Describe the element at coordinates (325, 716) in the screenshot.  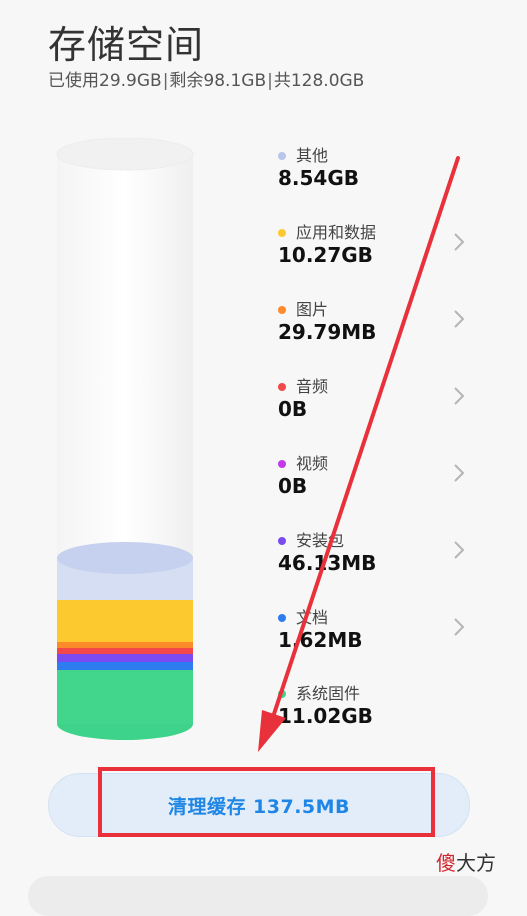
I see `category-size: 11.02GB` at that location.